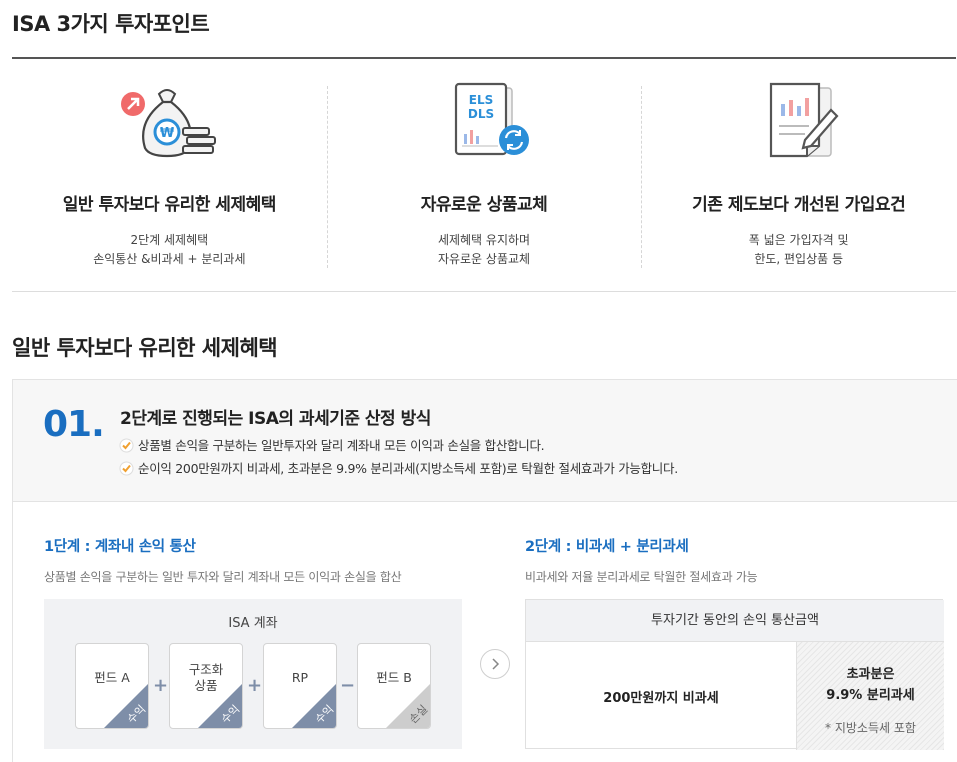 The image size is (957, 762). What do you see at coordinates (484, 205) in the screenshot?
I see `point-heading: 자유로운 상품교체` at bounding box center [484, 205].